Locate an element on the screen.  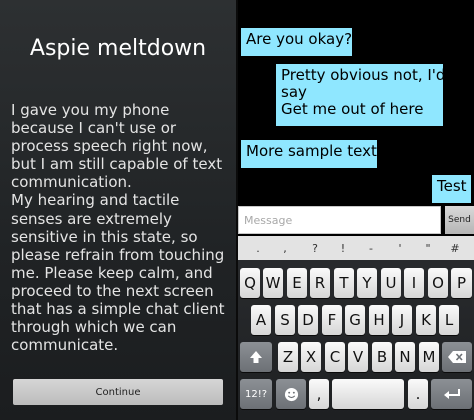
shift-key is located at coordinates (256, 357).